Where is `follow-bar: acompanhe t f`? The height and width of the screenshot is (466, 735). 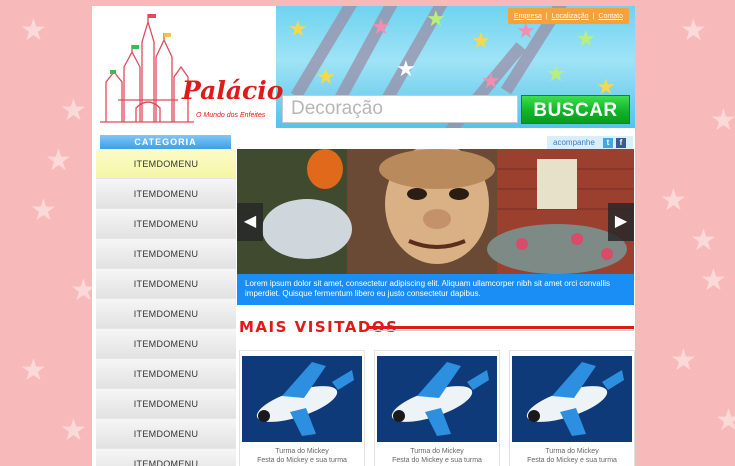 follow-bar: acompanhe t f is located at coordinates (590, 143).